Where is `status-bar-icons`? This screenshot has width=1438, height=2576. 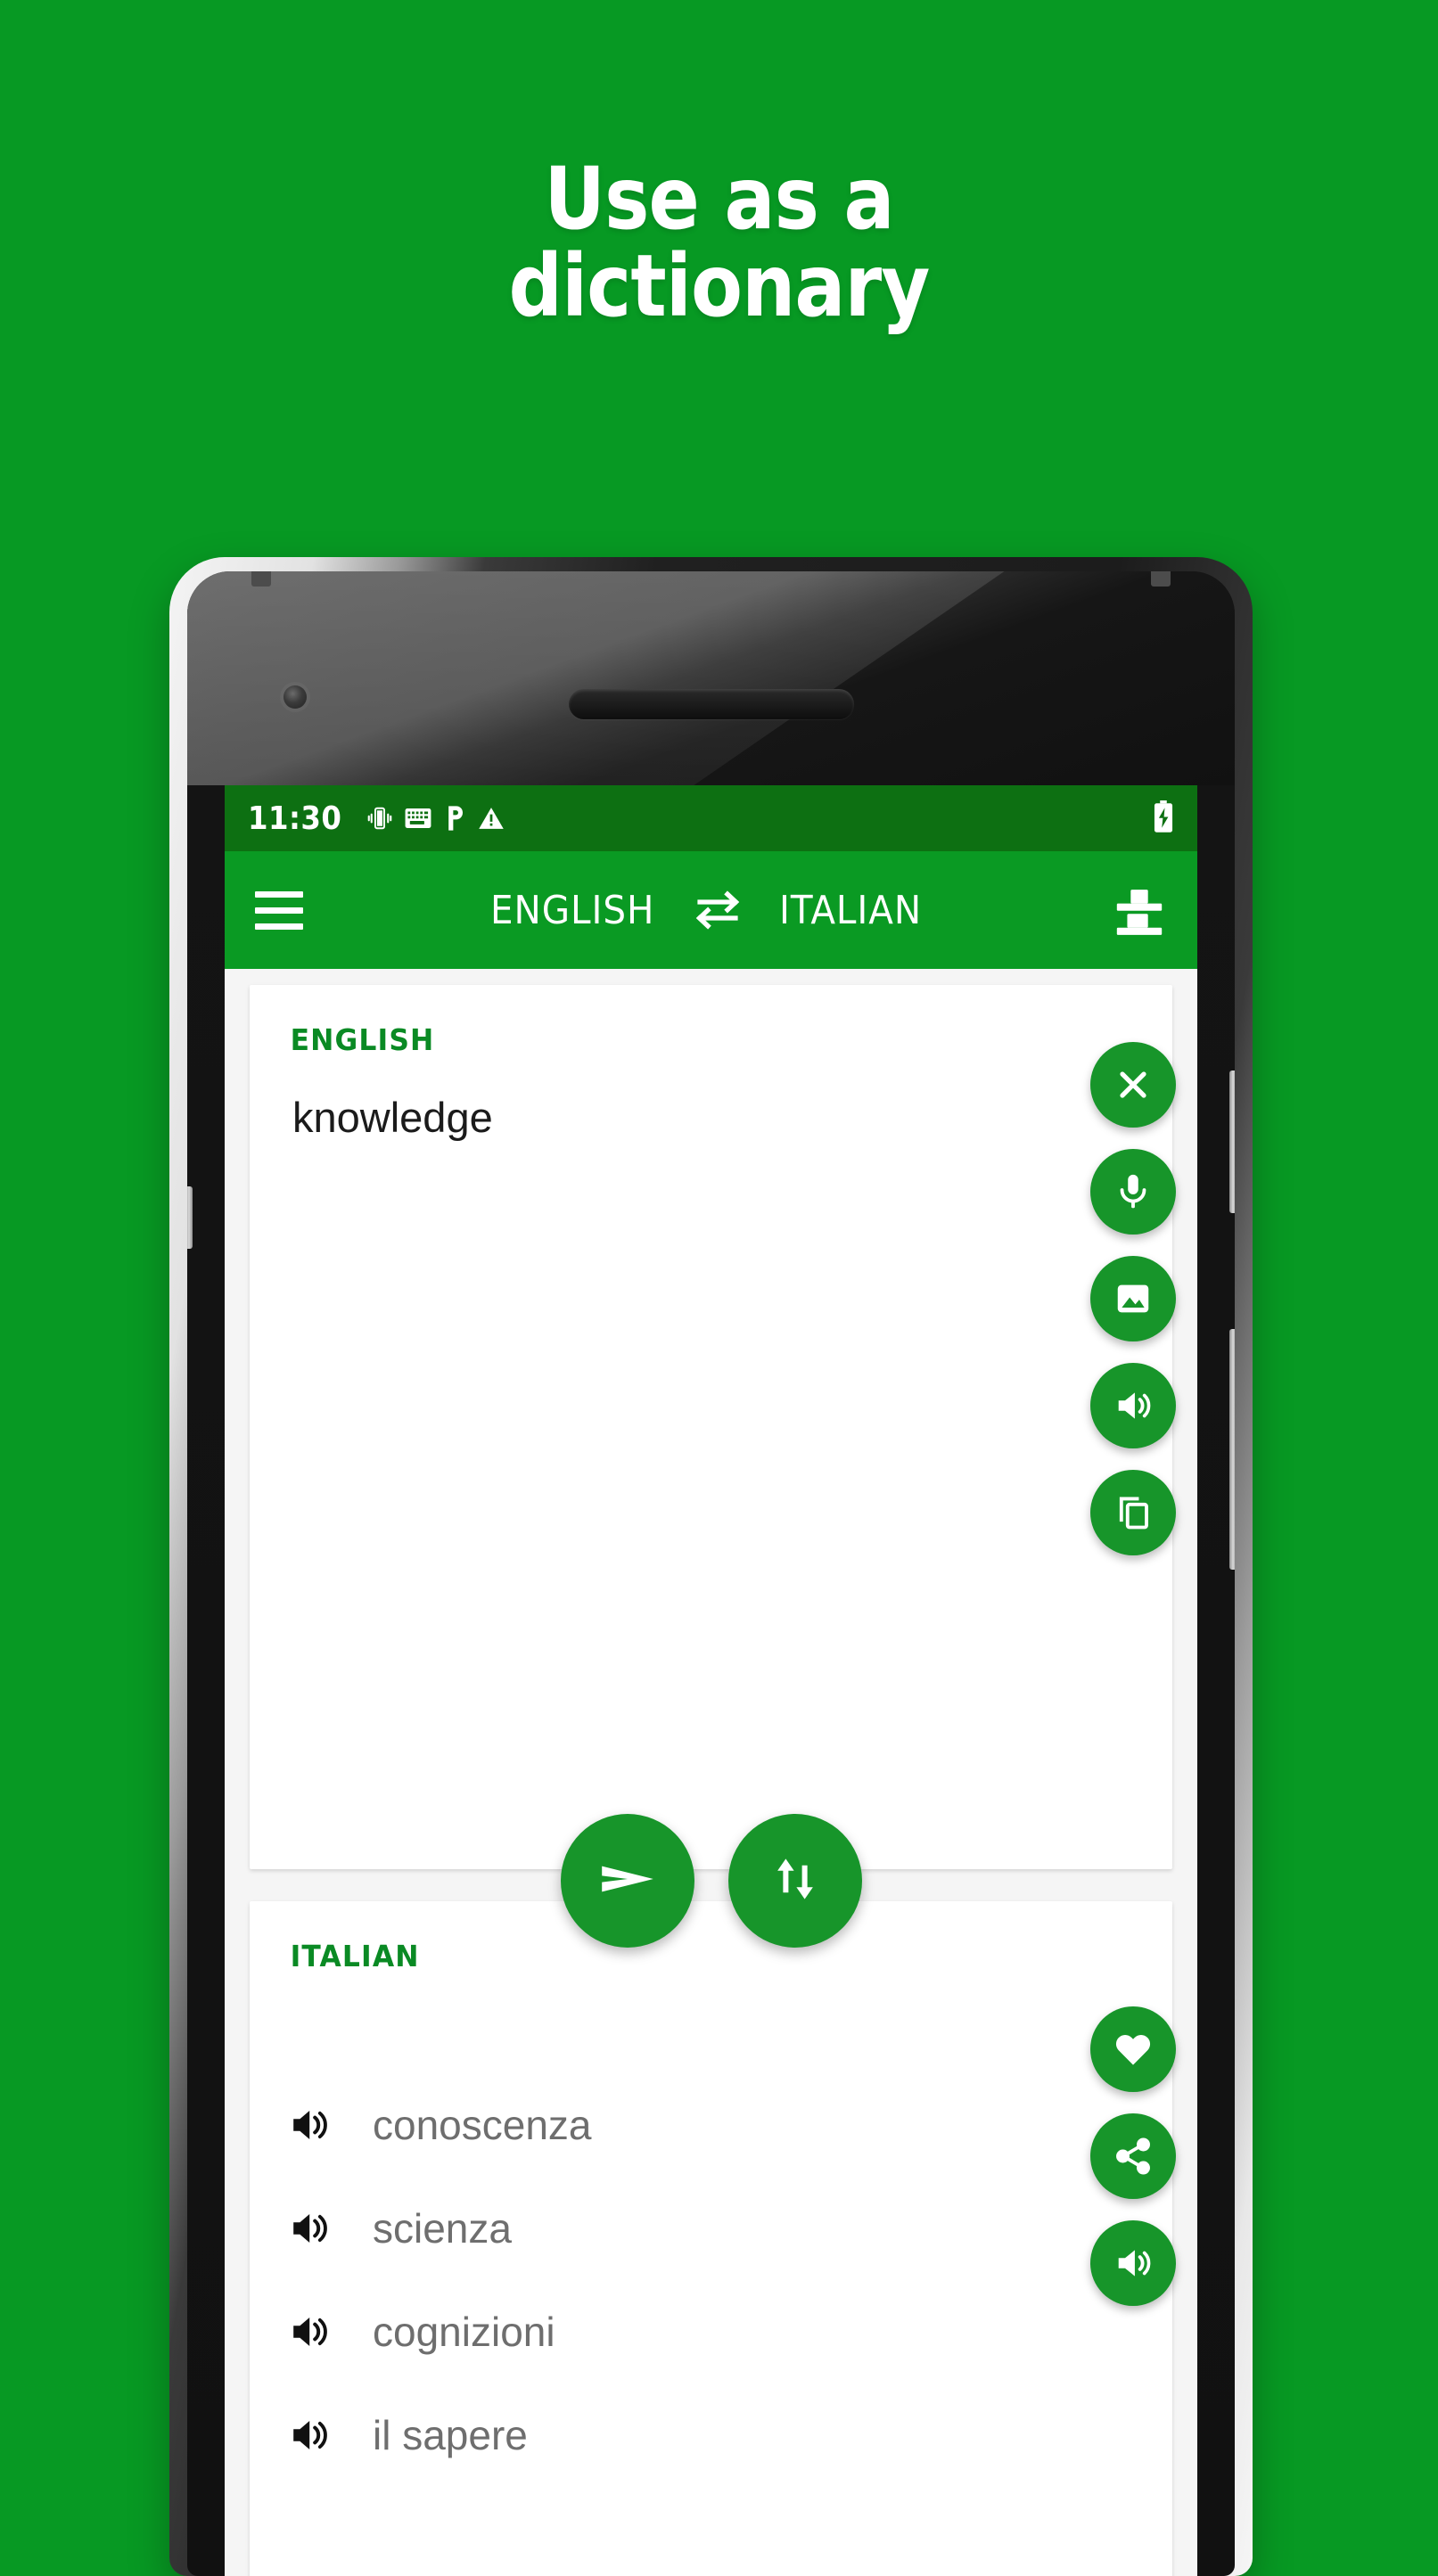
status-bar-icons is located at coordinates (435, 818).